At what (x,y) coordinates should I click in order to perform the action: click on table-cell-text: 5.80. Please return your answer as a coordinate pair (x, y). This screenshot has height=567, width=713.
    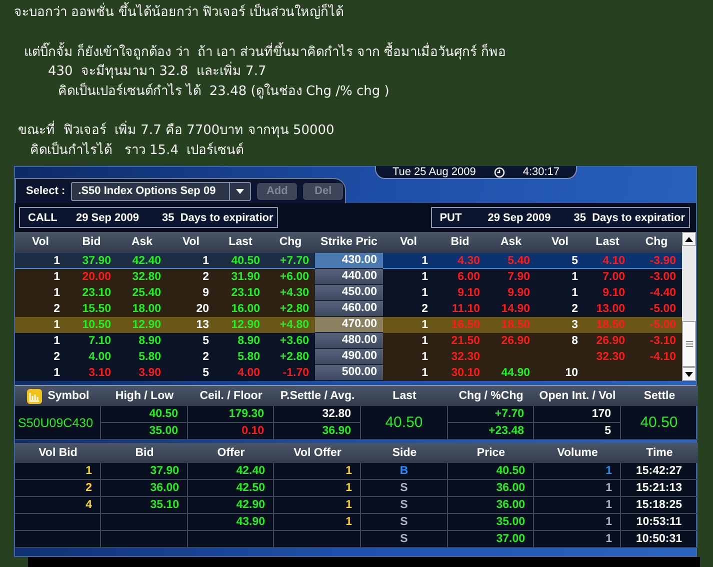
    Looking at the image, I should click on (248, 357).